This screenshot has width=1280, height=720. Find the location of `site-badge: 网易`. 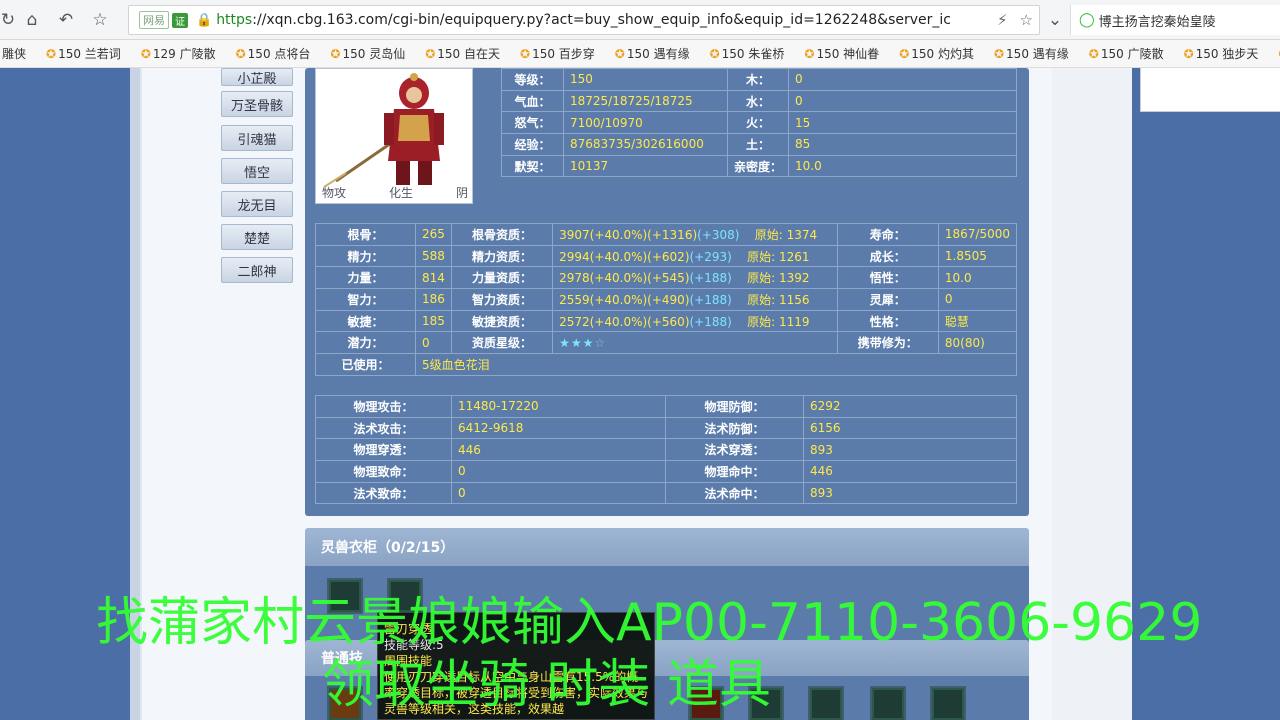

site-badge: 网易 is located at coordinates (154, 20).